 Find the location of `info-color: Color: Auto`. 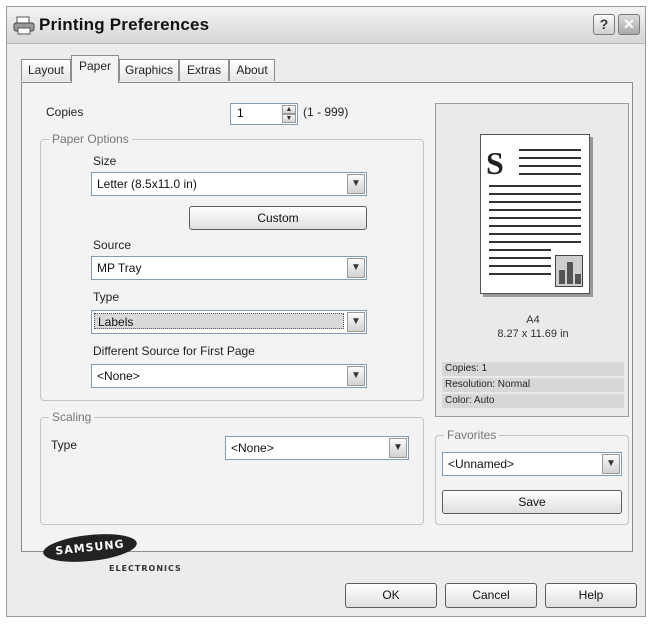

info-color: Color: Auto is located at coordinates (533, 401).